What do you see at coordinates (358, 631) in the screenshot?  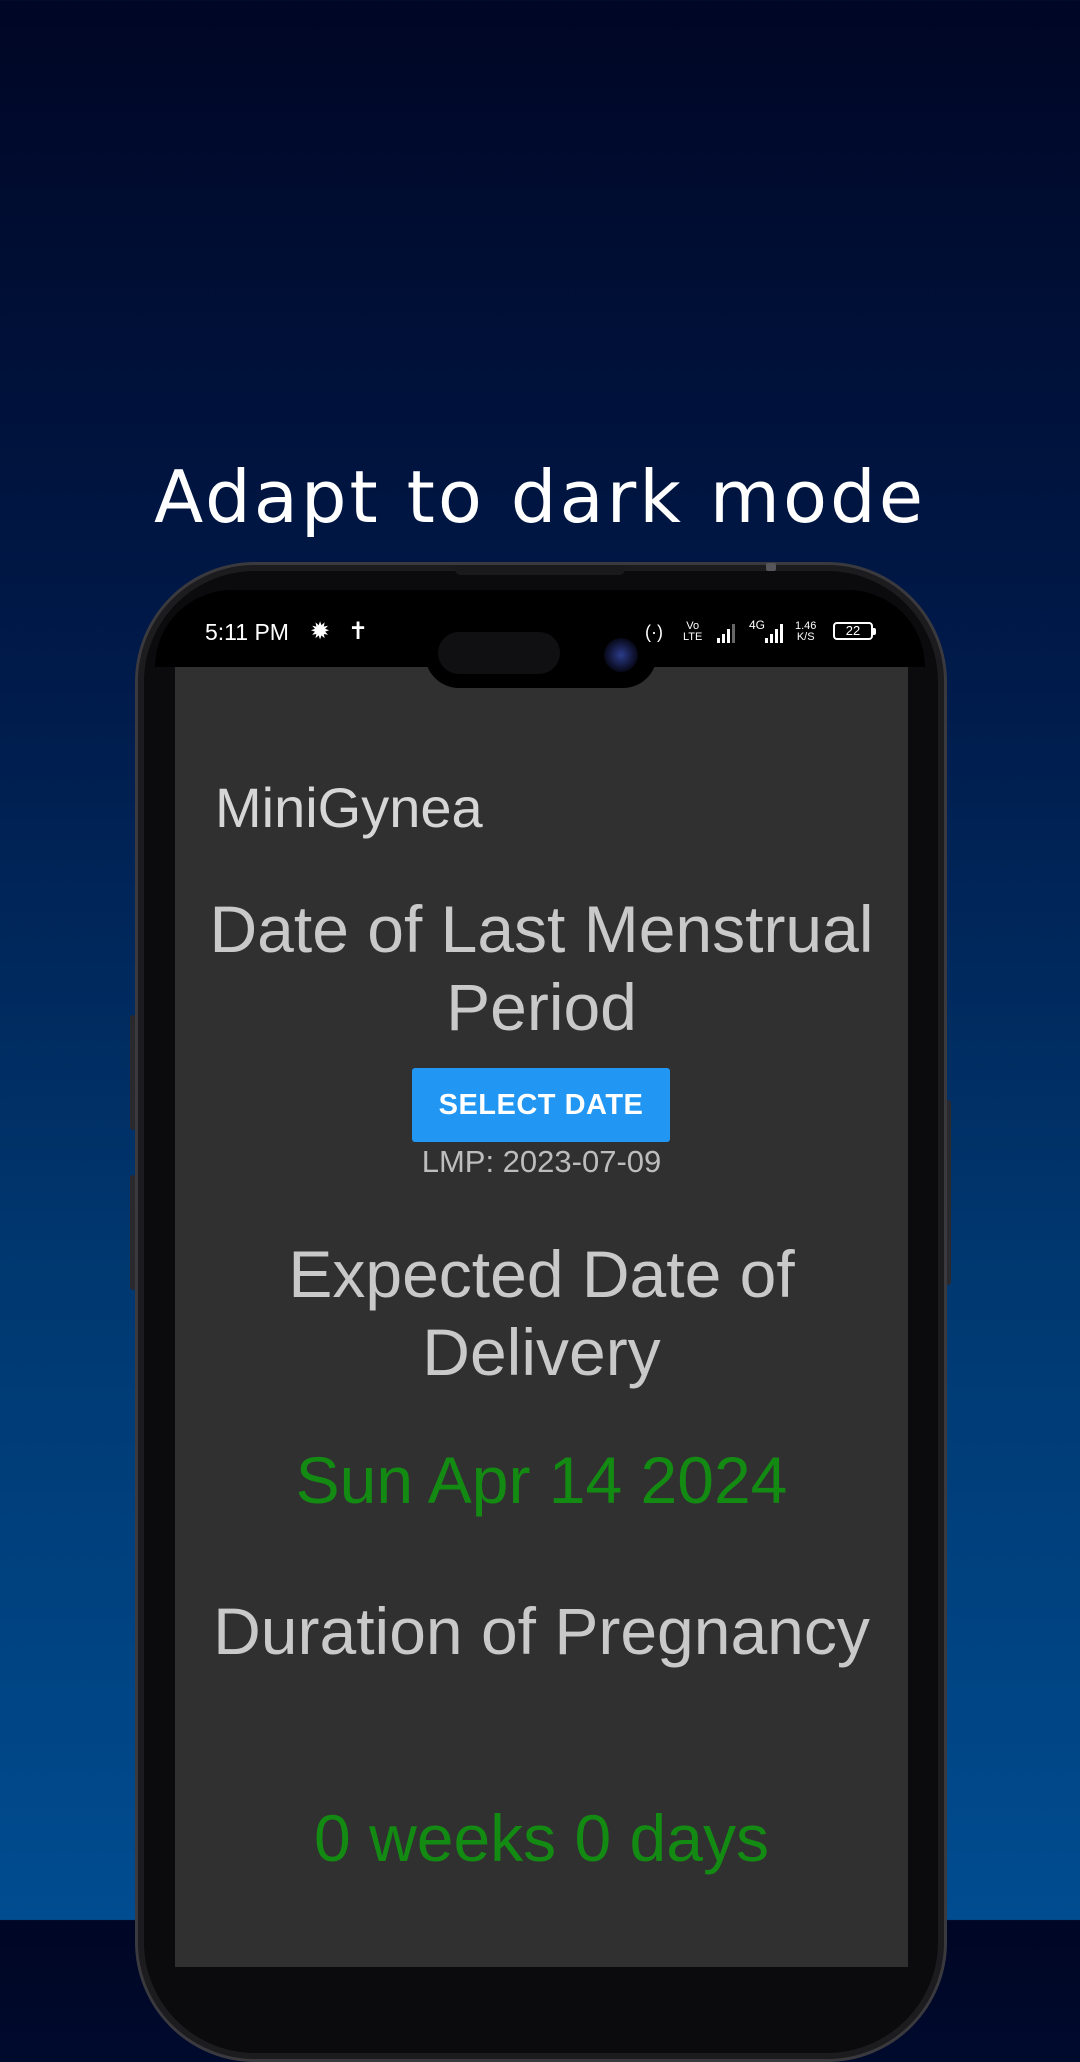 I see `accessibility-icon: ✝` at bounding box center [358, 631].